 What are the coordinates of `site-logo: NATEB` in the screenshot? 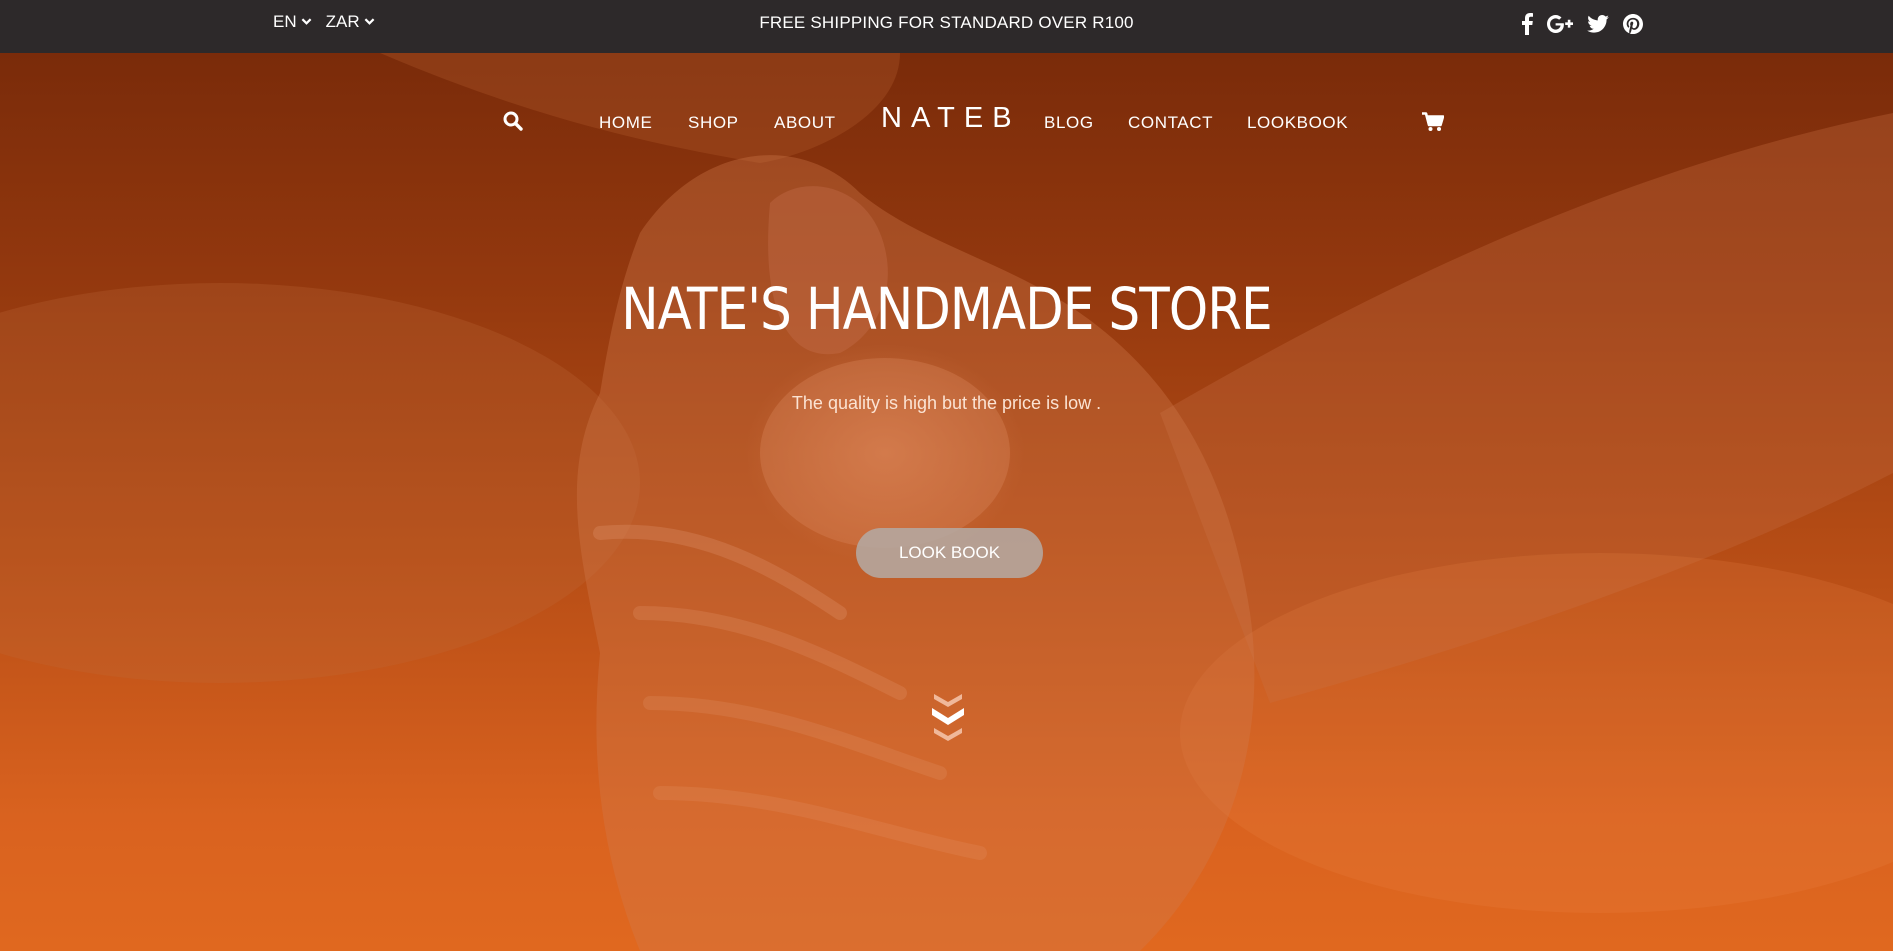 It's located at (951, 118).